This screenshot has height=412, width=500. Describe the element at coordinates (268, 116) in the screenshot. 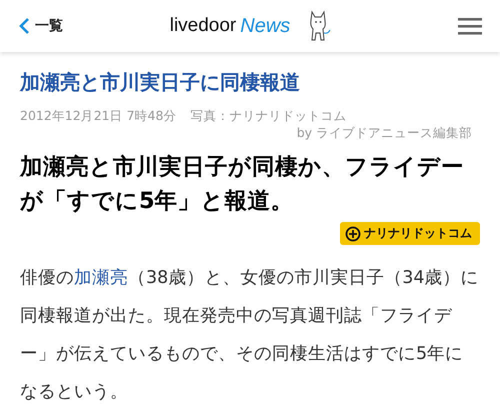

I see `photo-credit: 写真：ナリナリドットコム` at that location.